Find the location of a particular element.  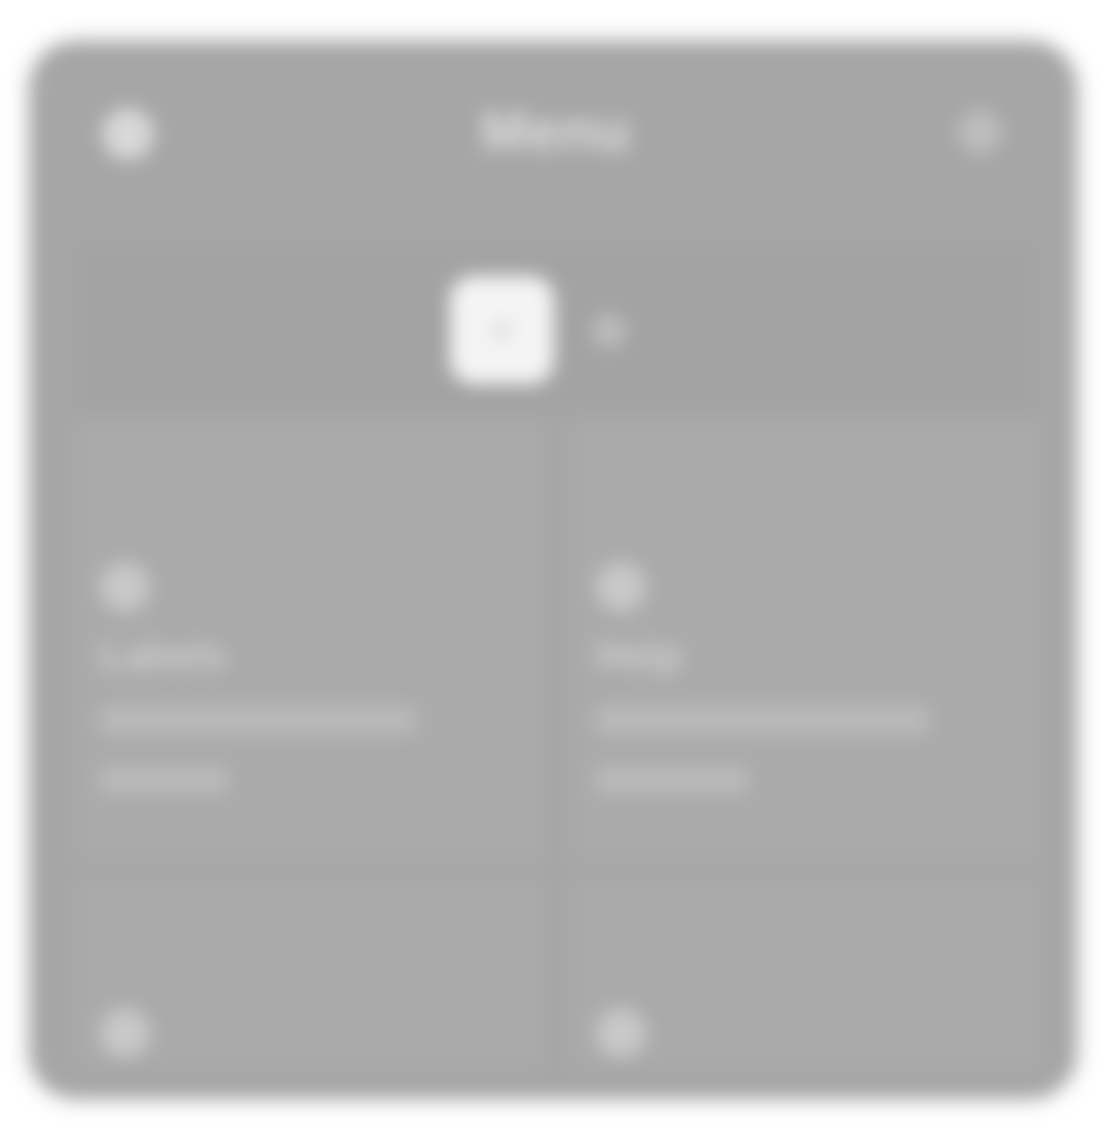

menu-header: Menu is located at coordinates (556, 130).